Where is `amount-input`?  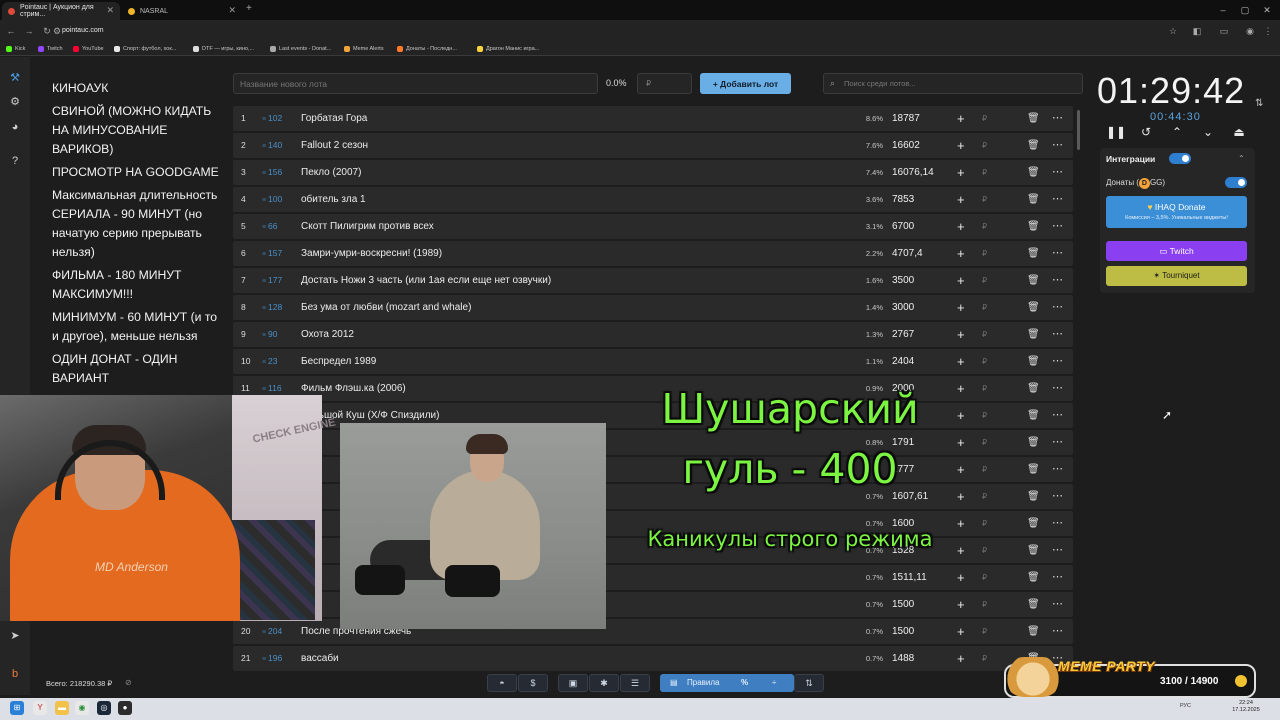 amount-input is located at coordinates (664, 83).